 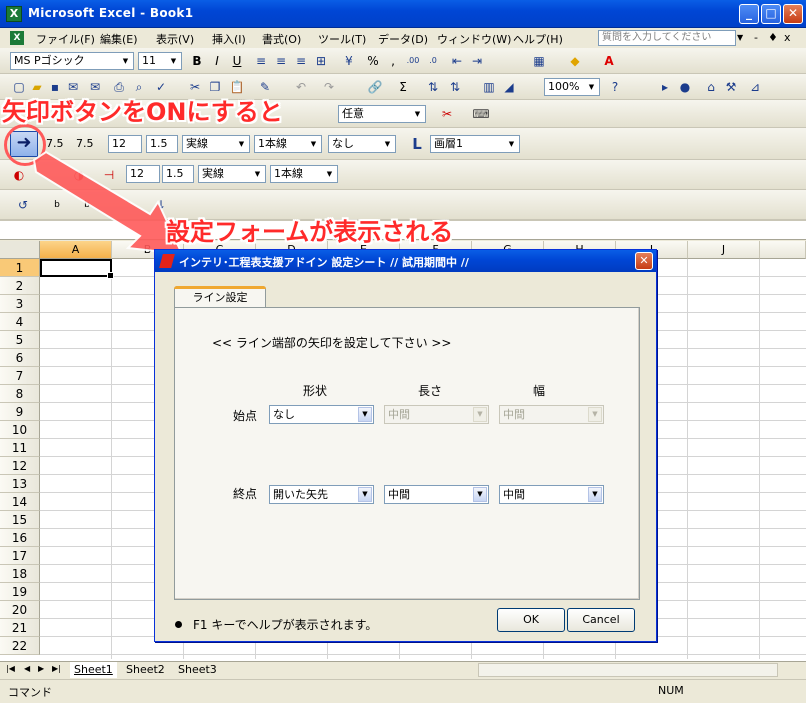 What do you see at coordinates (455, 87) in the screenshot?
I see `sort-descending-icon: ⇅` at bounding box center [455, 87].